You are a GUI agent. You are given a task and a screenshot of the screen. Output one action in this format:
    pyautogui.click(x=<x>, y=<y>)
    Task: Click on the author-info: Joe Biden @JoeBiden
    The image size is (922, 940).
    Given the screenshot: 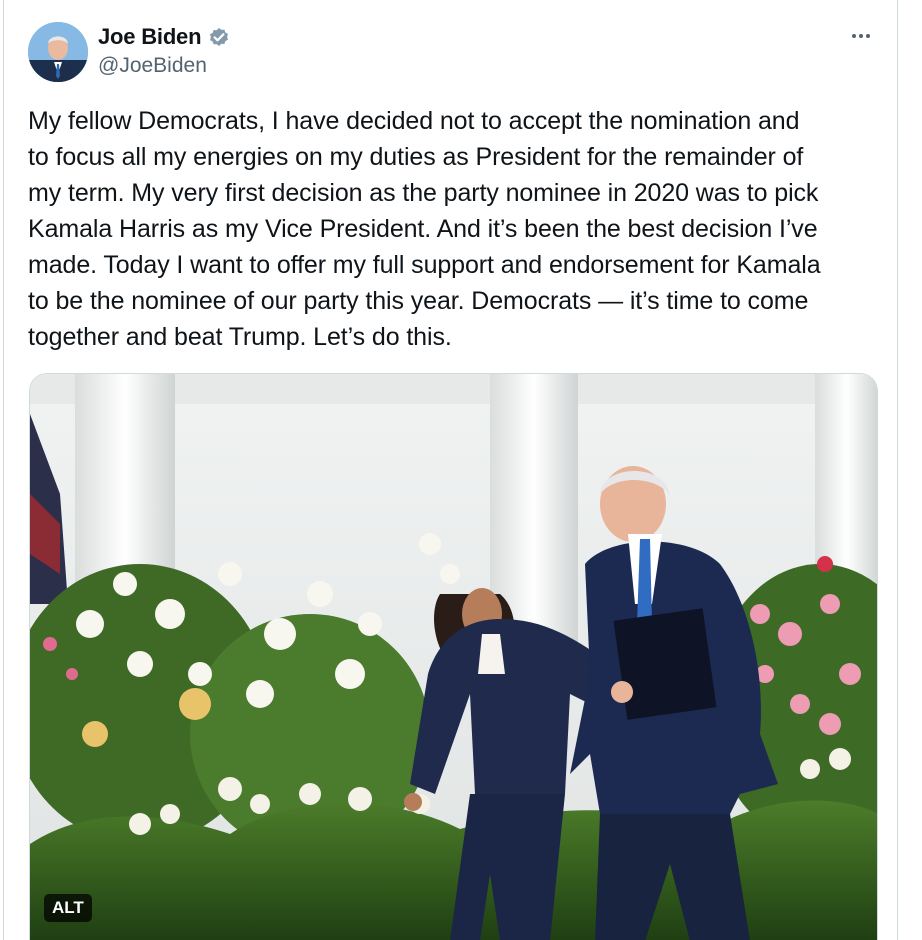 What is the action you would take?
    pyautogui.click(x=164, y=51)
    